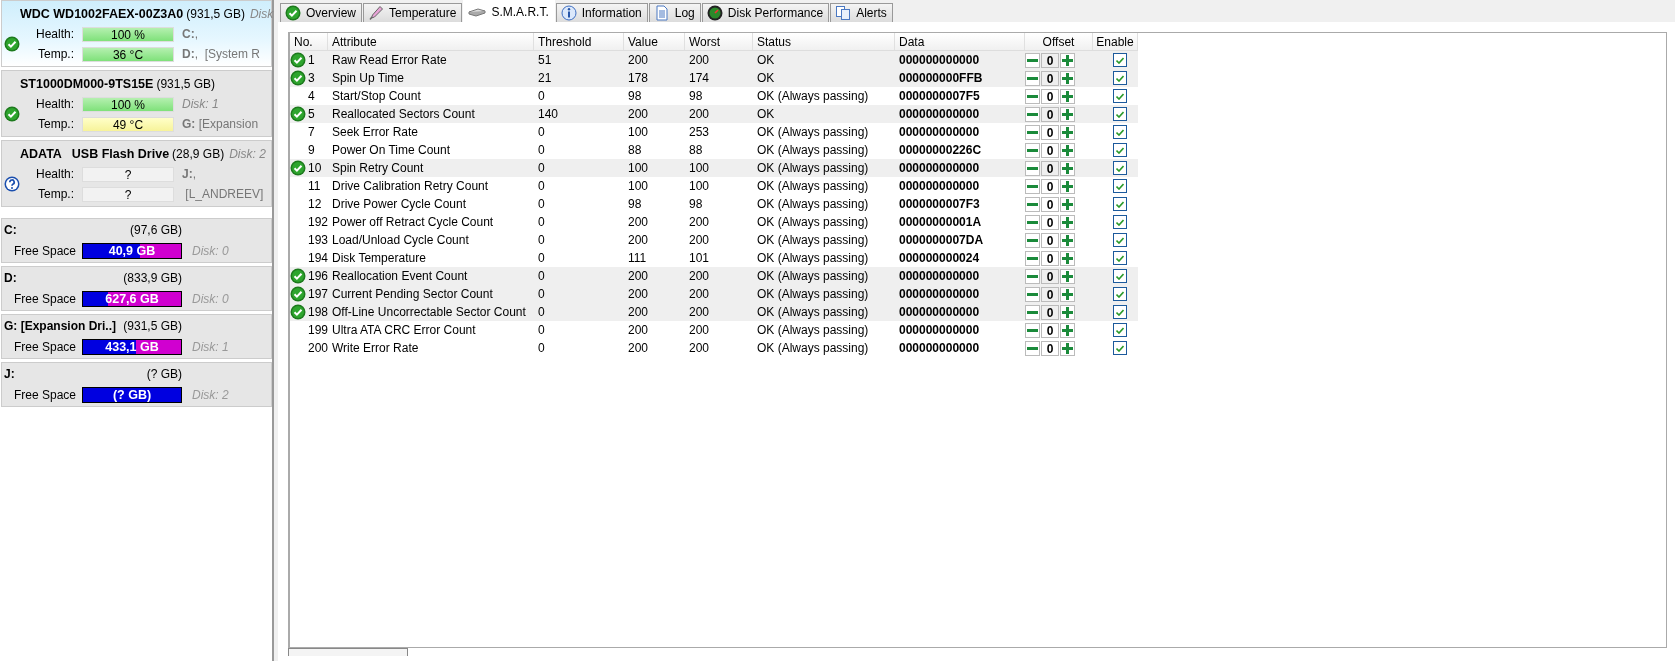 This screenshot has width=1675, height=661. What do you see at coordinates (719, 41) in the screenshot?
I see `column-header: Worst` at bounding box center [719, 41].